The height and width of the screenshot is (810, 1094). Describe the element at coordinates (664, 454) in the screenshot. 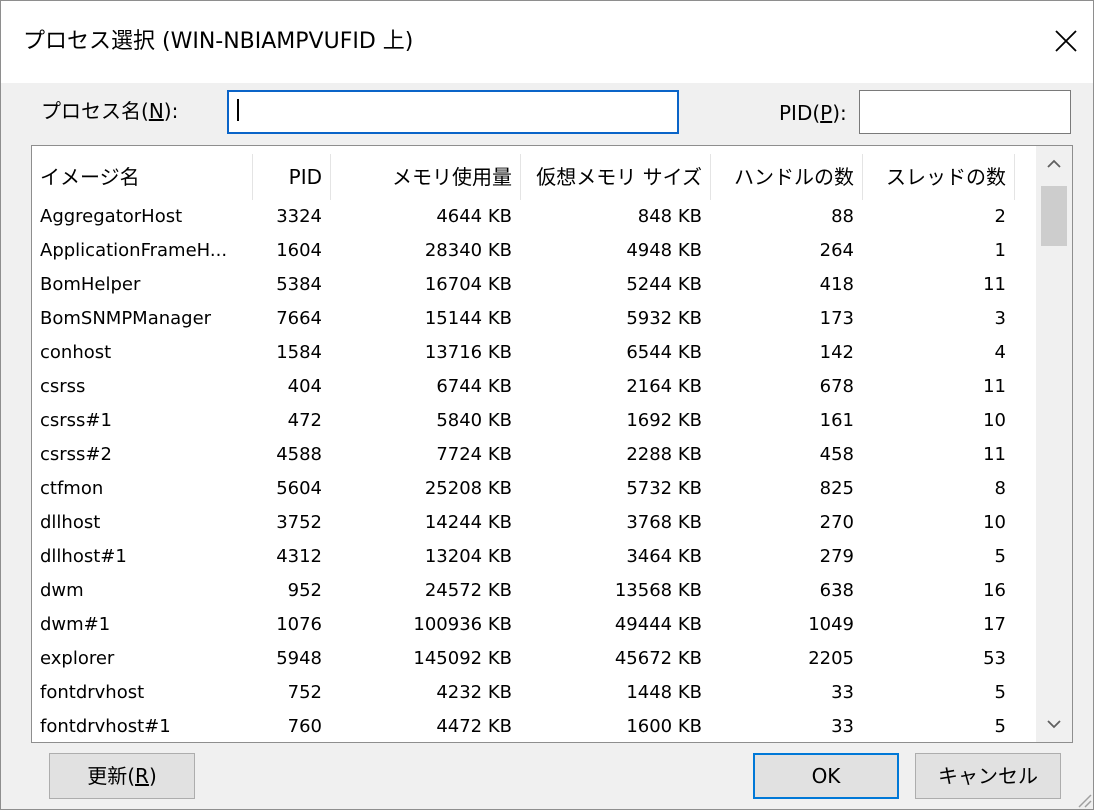

I see `cell-virtual-memory: 2288 KB` at that location.